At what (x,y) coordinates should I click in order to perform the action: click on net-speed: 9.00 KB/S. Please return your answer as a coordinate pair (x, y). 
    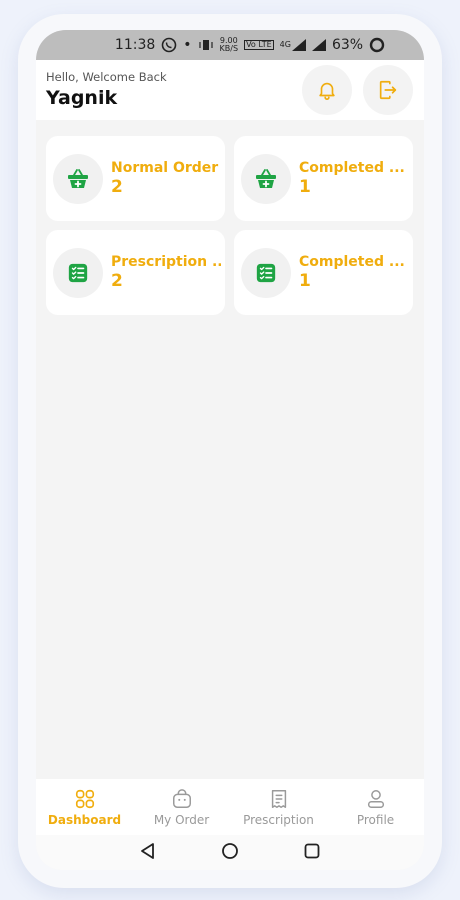
    Looking at the image, I should click on (229, 44).